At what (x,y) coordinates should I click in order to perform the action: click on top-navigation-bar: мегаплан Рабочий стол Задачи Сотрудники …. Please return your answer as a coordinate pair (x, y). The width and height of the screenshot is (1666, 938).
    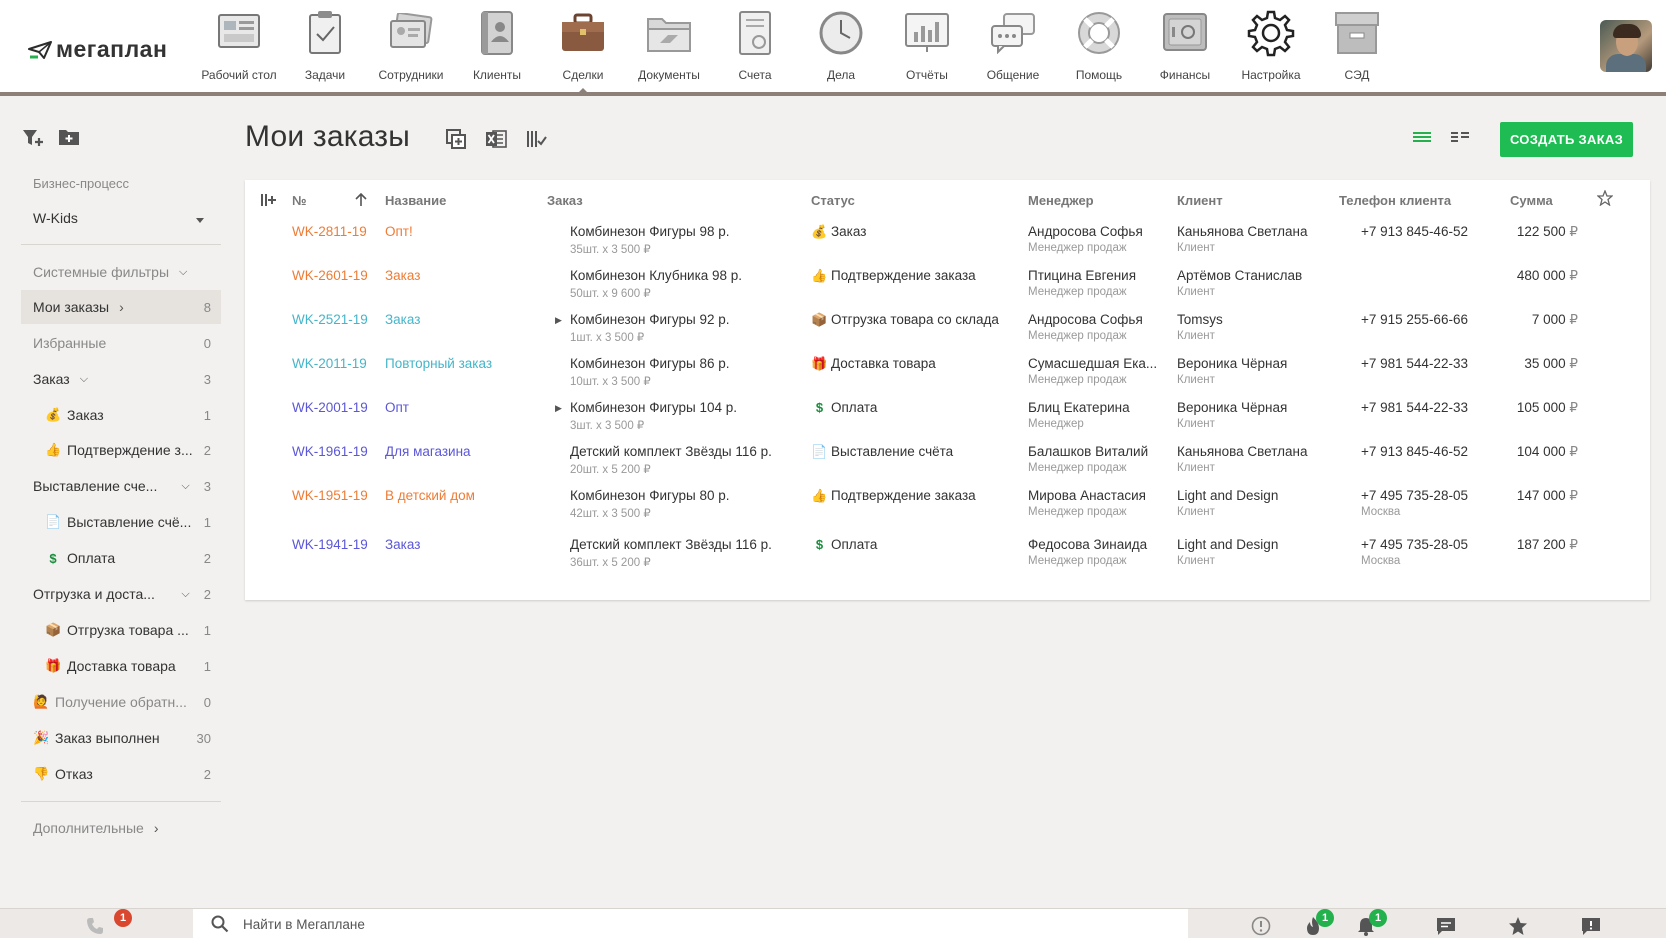
    Looking at the image, I should click on (833, 48).